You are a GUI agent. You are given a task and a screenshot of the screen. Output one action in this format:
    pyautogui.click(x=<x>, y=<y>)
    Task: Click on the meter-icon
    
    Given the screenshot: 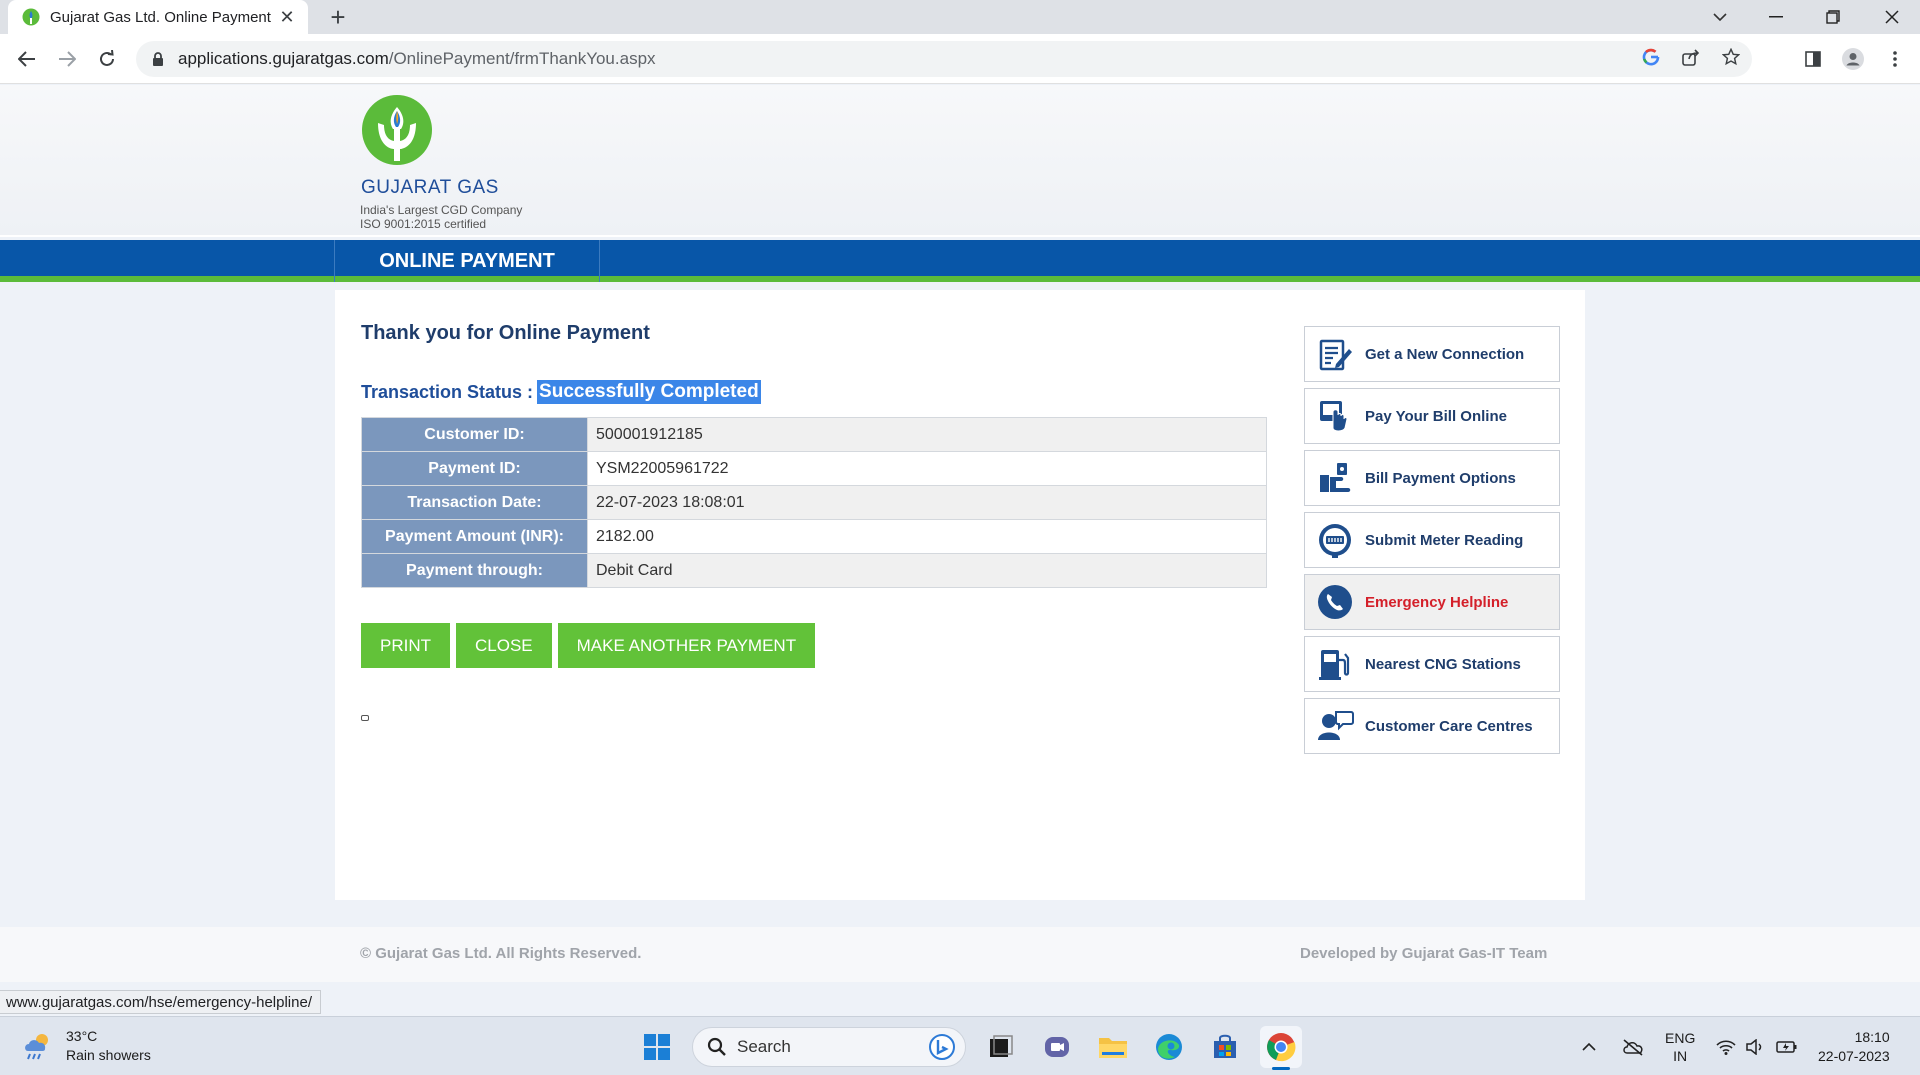 What is the action you would take?
    pyautogui.click(x=1335, y=540)
    